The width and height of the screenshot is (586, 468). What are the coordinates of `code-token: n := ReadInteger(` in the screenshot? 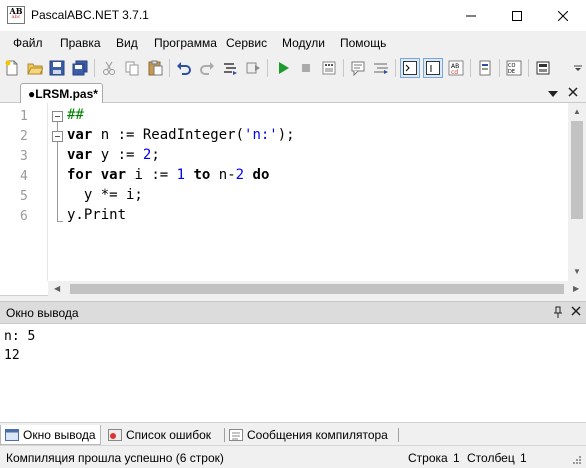 It's located at (168, 135).